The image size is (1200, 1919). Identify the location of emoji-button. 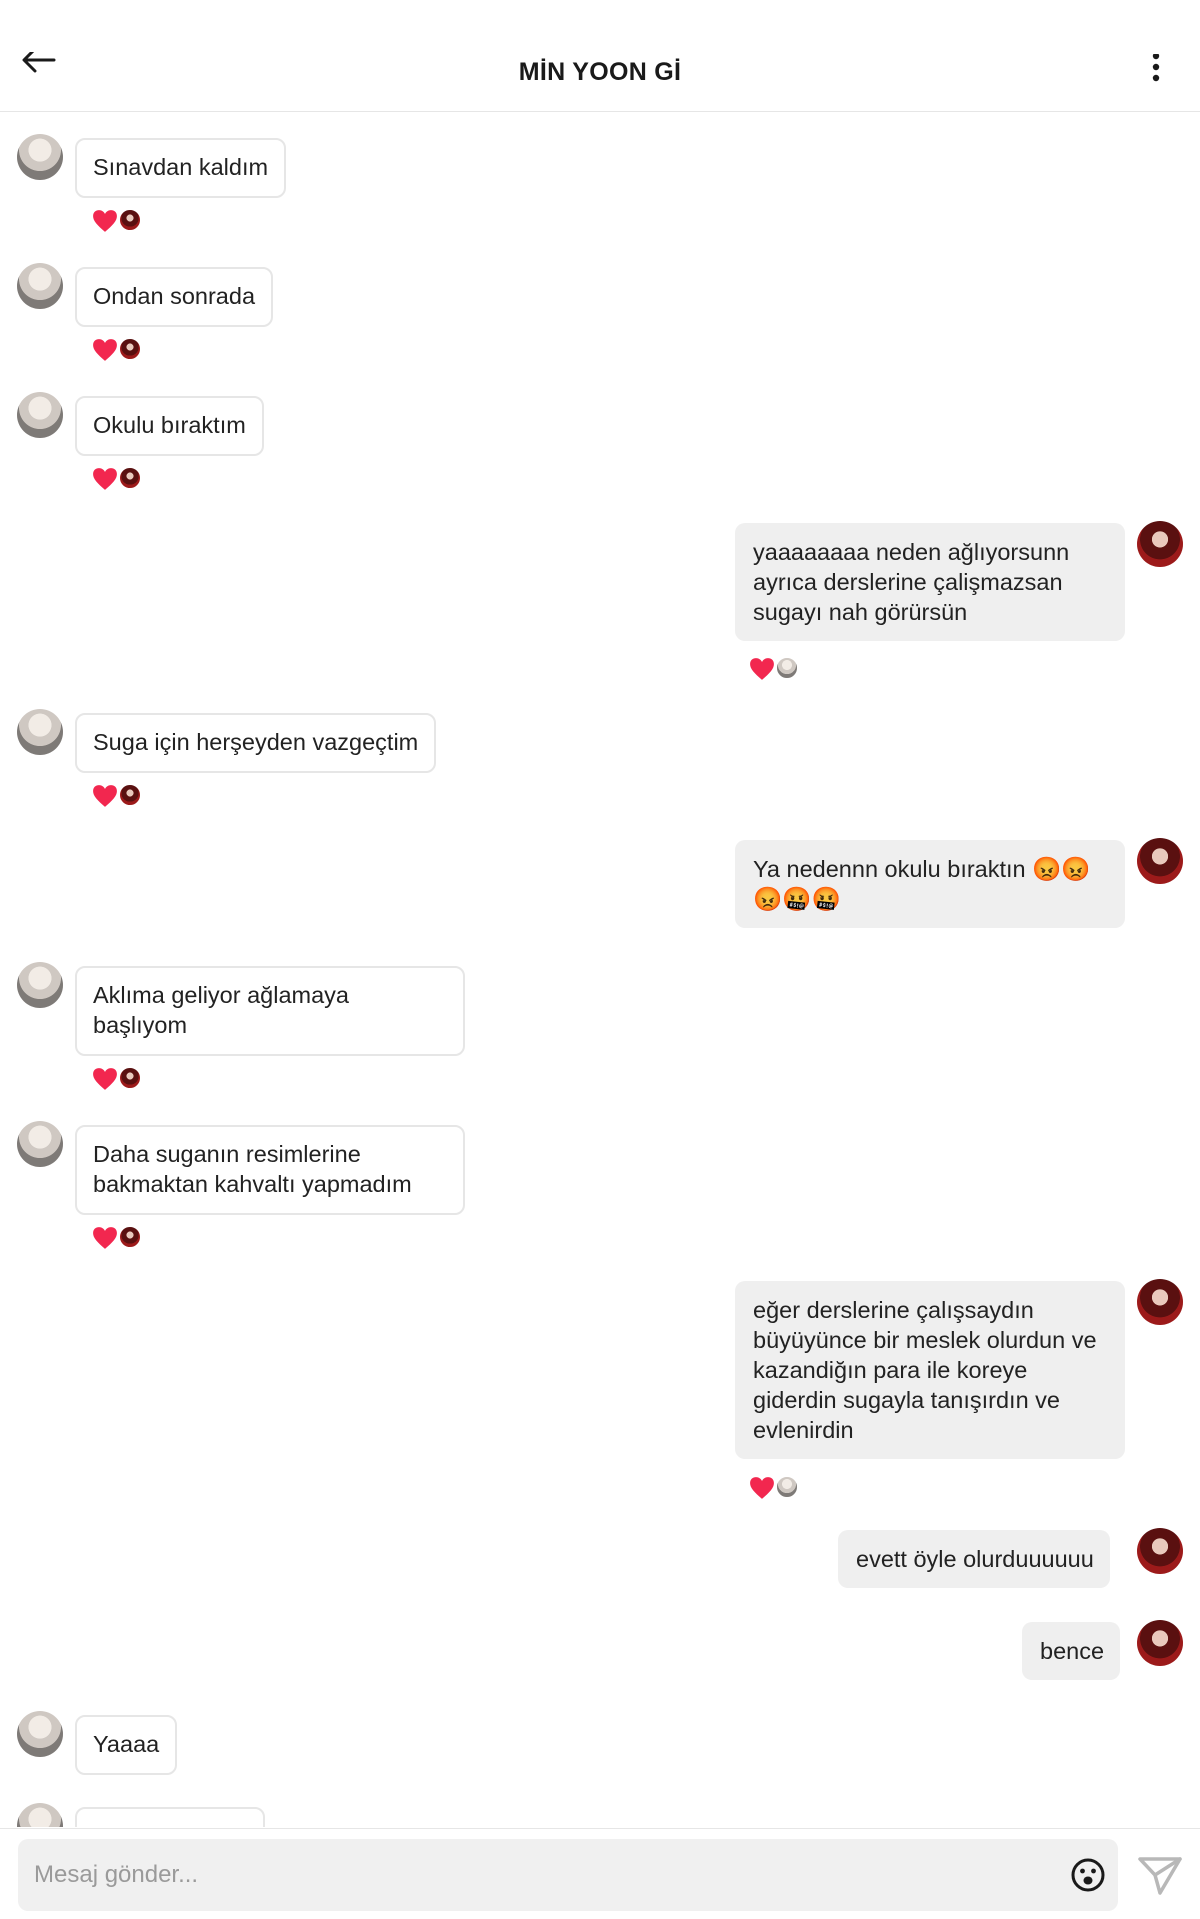
(1088, 1875).